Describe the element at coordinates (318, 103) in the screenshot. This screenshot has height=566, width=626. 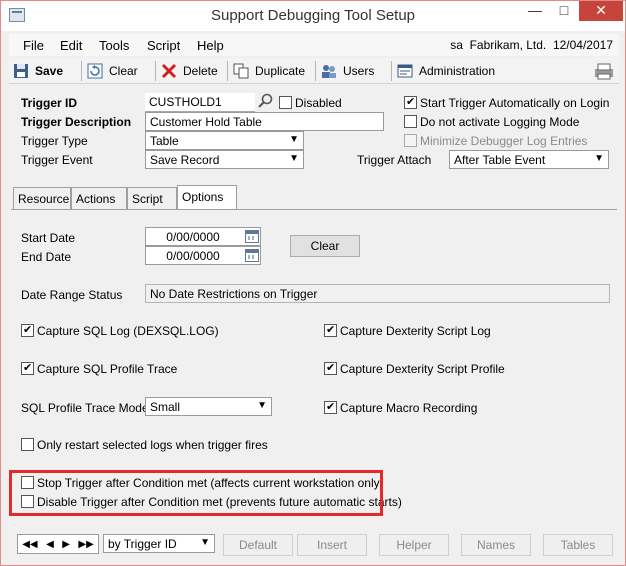
I see `disabled-label: Disabled` at that location.